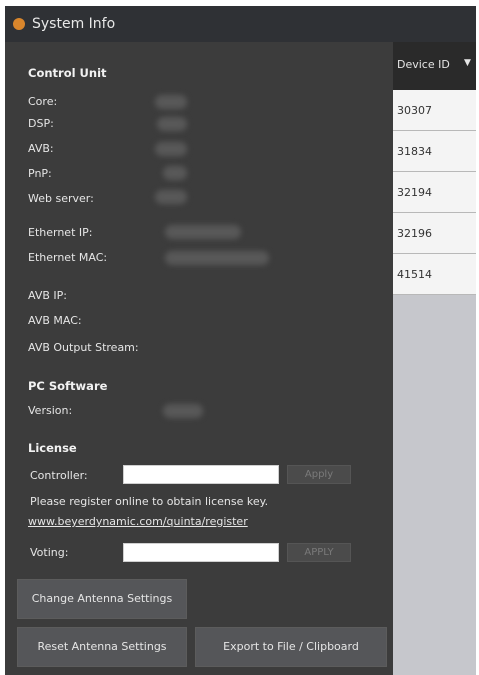 Image resolution: width=479 pixels, height=675 pixels. What do you see at coordinates (414, 151) in the screenshot?
I see `device-id-cell: 31834` at bounding box center [414, 151].